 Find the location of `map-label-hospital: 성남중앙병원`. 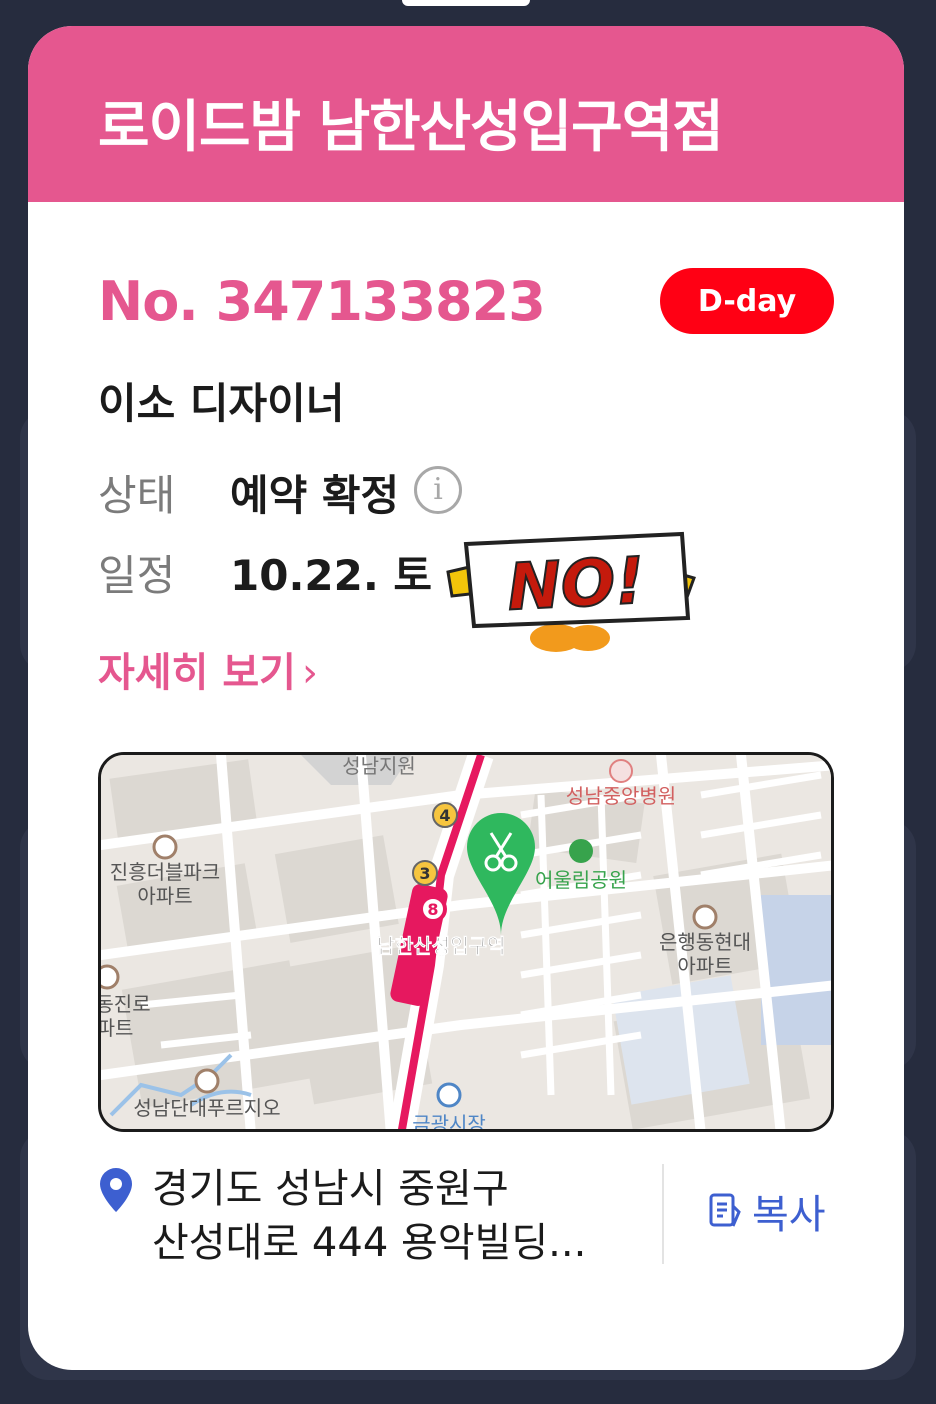

map-label-hospital: 성남중앙병원 is located at coordinates (621, 796).